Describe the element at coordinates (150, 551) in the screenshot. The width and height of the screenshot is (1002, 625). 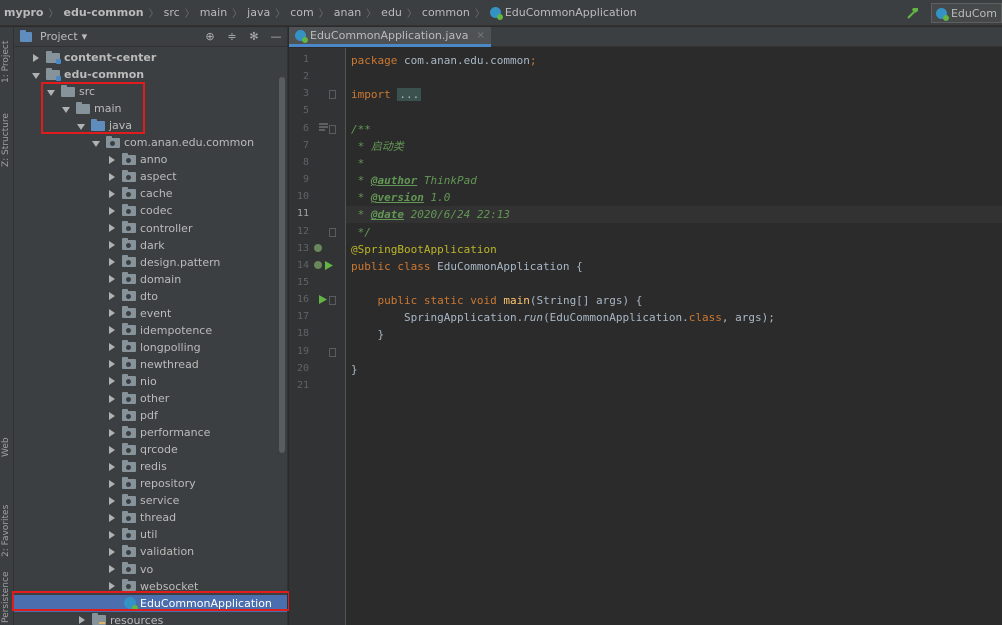
I see `tree-item: validation` at that location.